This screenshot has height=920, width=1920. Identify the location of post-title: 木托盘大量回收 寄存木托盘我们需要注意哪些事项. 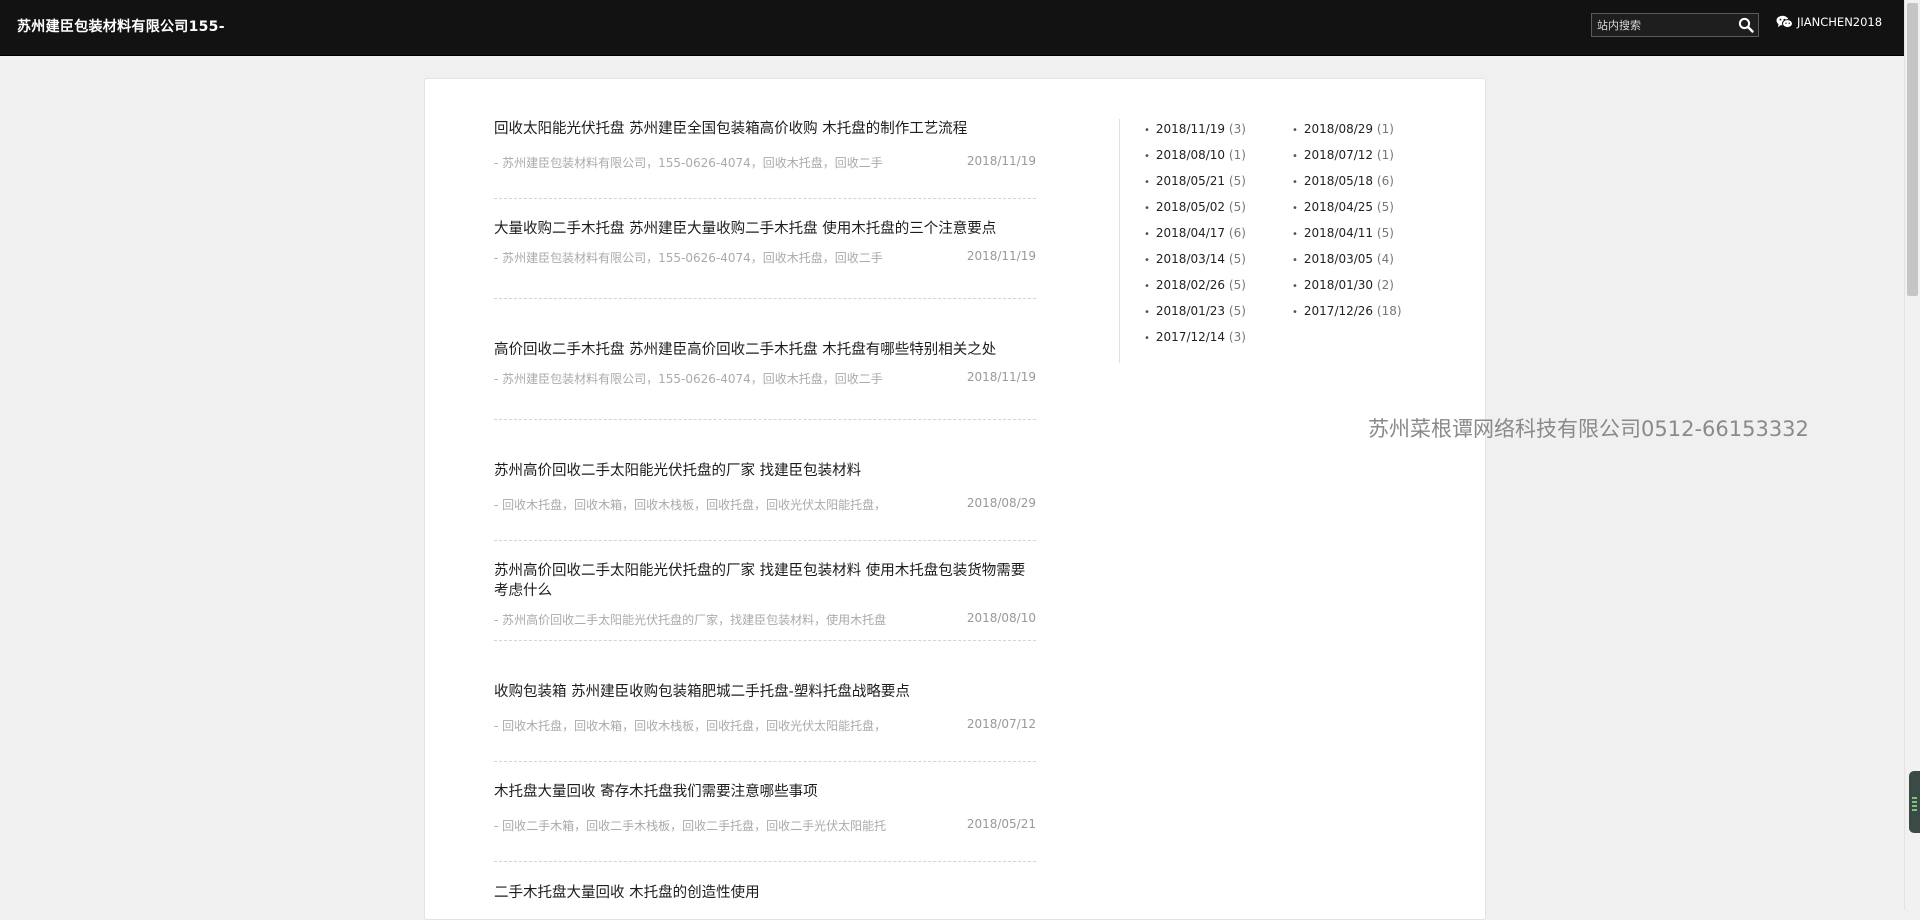
(765, 792).